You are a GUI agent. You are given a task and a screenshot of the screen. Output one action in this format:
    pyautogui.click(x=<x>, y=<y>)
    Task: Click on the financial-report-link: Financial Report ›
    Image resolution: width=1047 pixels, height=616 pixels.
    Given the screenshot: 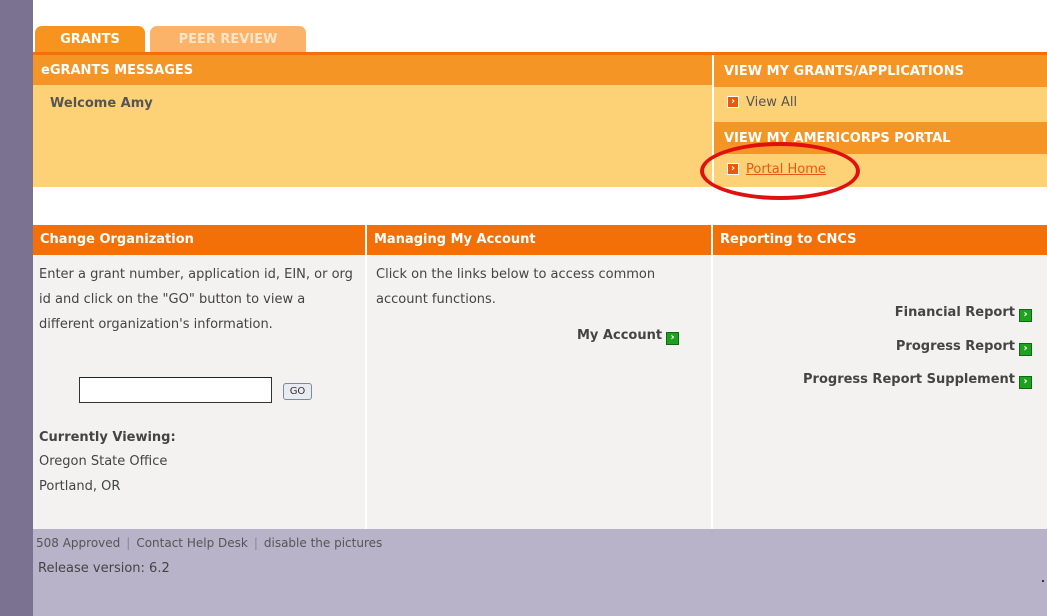 What is the action you would take?
    pyautogui.click(x=963, y=313)
    